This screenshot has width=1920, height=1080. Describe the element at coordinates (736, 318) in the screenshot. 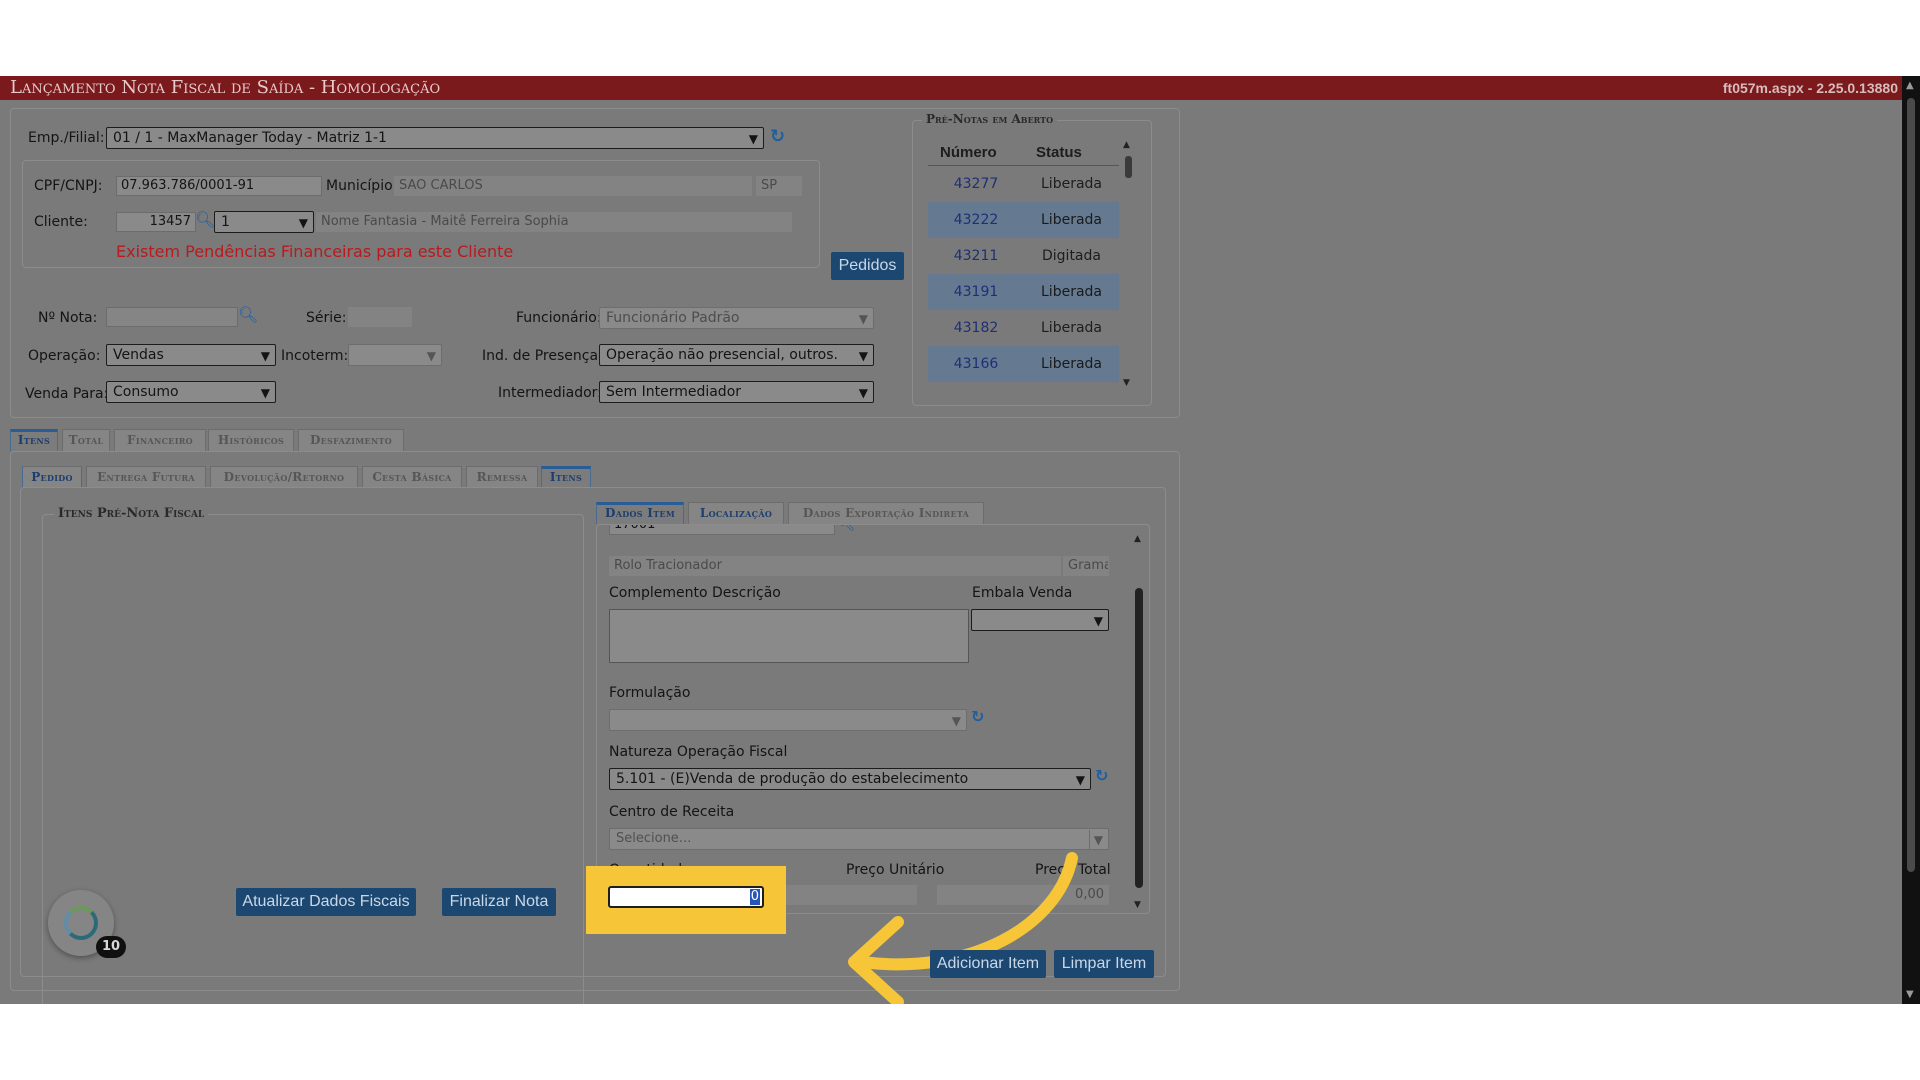

I see `funcionario-select: Funcionário Padrão ▼` at that location.